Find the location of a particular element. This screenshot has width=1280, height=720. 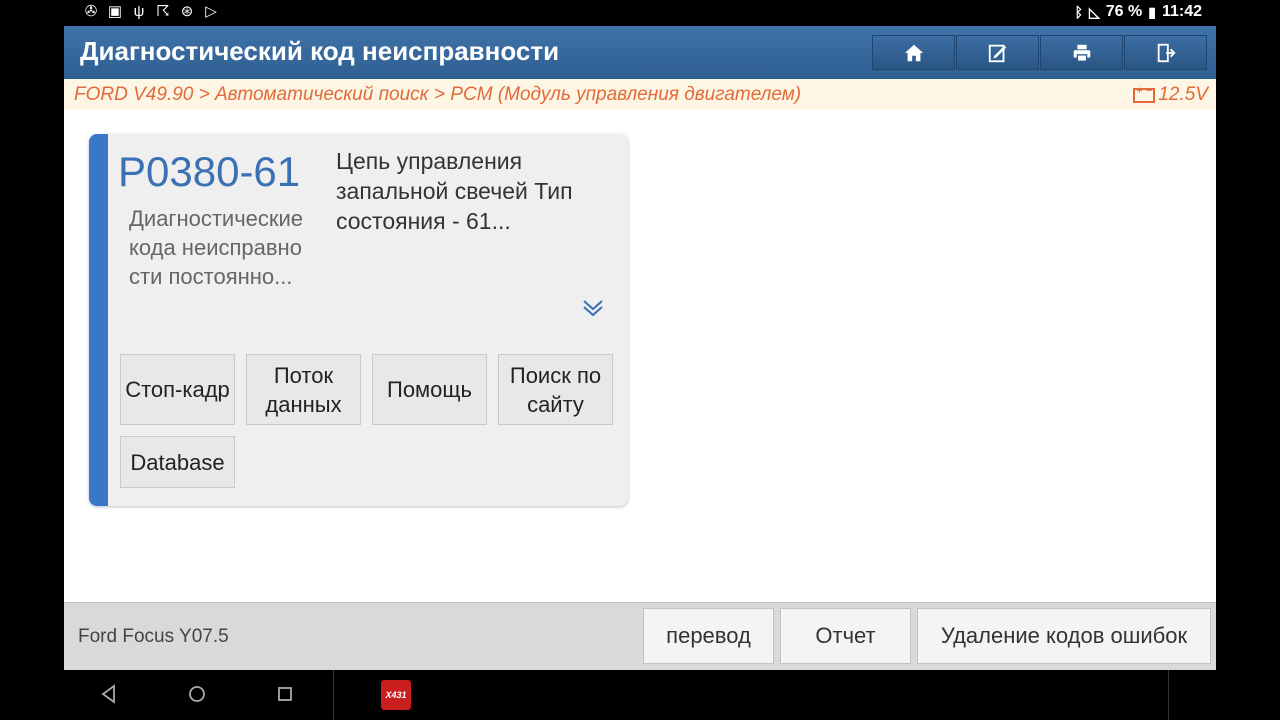

header-toolbar is located at coordinates (1039, 52).